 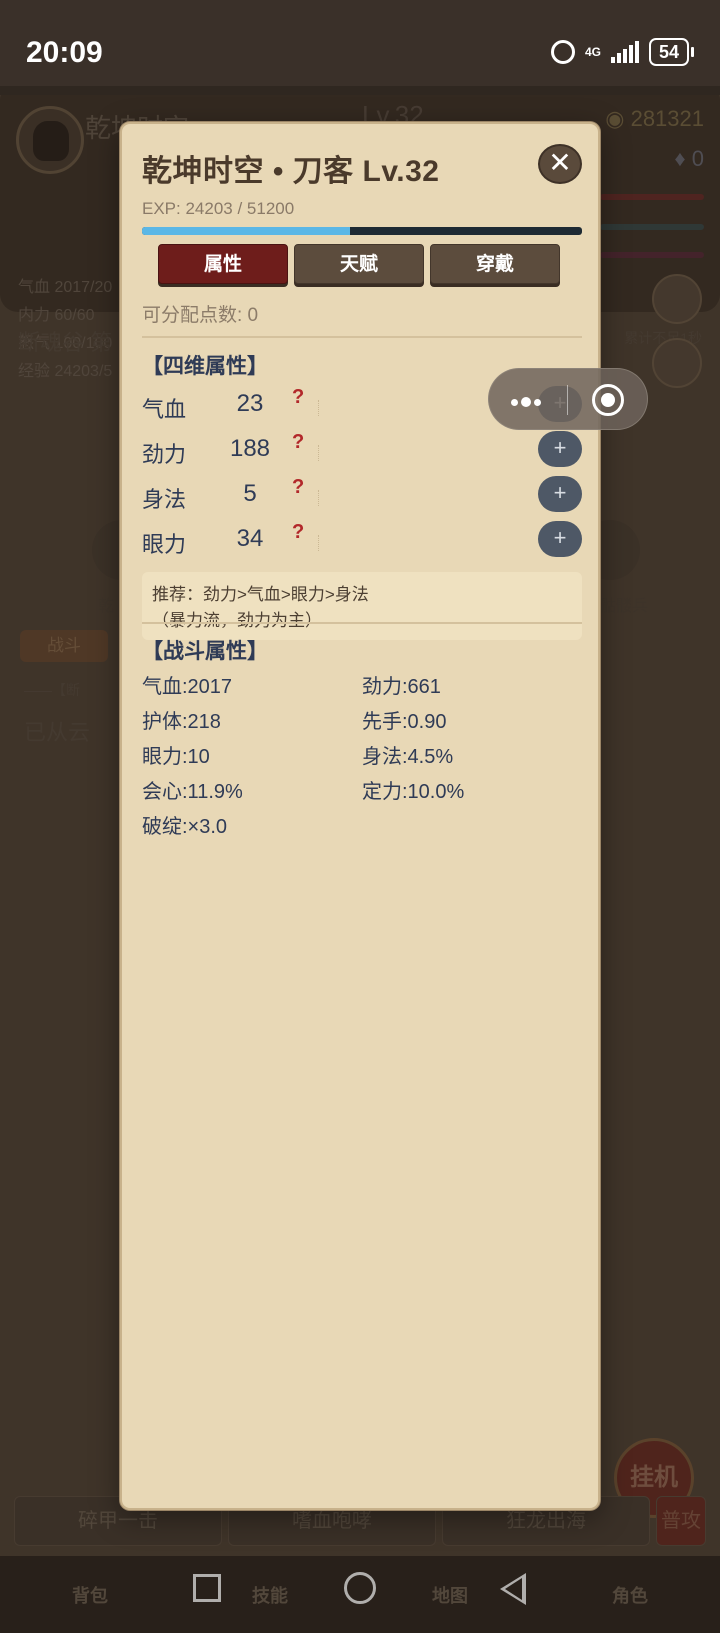 What do you see at coordinates (404, 722) in the screenshot?
I see `combat-stat: 先手:0.90` at bounding box center [404, 722].